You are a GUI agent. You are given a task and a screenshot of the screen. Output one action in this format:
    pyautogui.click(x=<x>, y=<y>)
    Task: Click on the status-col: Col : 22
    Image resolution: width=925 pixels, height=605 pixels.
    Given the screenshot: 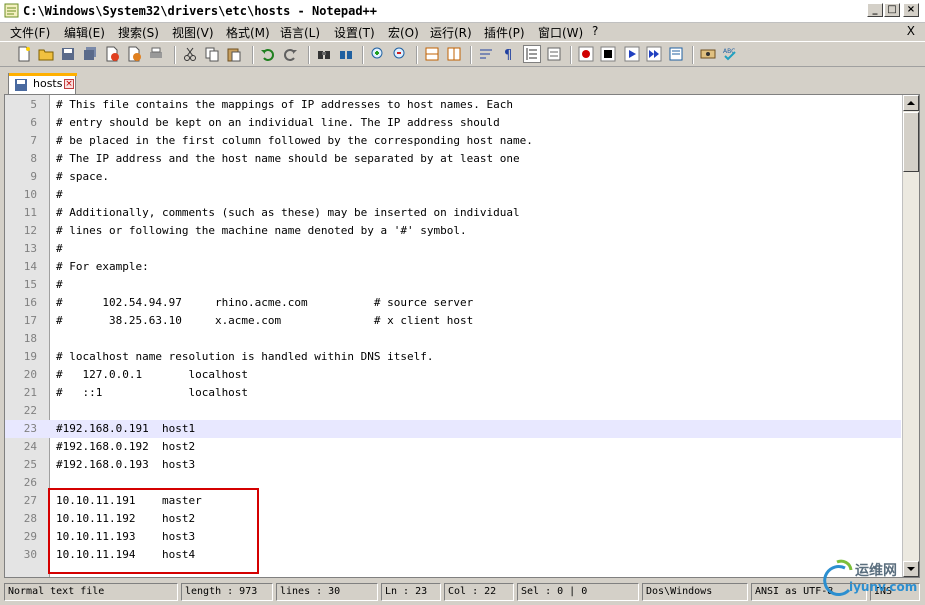 What is the action you would take?
    pyautogui.click(x=479, y=592)
    